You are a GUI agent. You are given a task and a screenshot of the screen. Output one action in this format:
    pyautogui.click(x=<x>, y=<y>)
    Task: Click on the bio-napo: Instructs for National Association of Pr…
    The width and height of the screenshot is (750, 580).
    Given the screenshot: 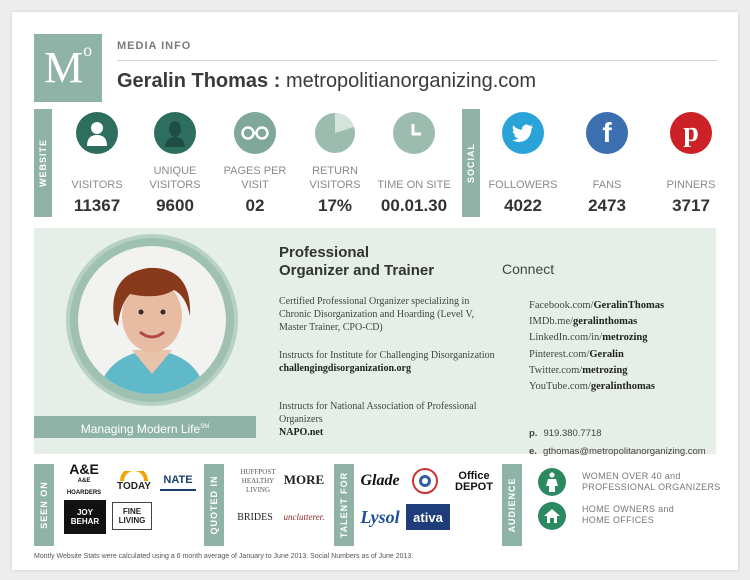 What is the action you would take?
    pyautogui.click(x=378, y=419)
    